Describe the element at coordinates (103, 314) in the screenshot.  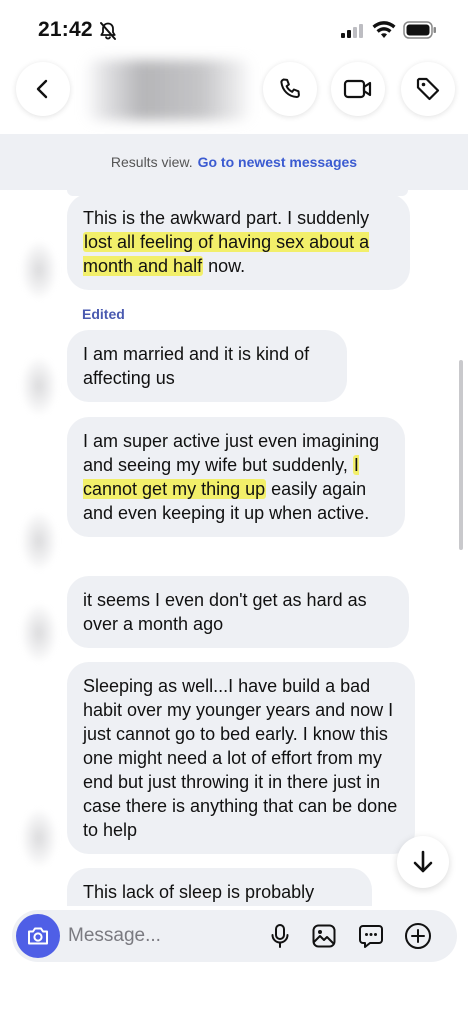
I see `edited-label: Edited` at that location.